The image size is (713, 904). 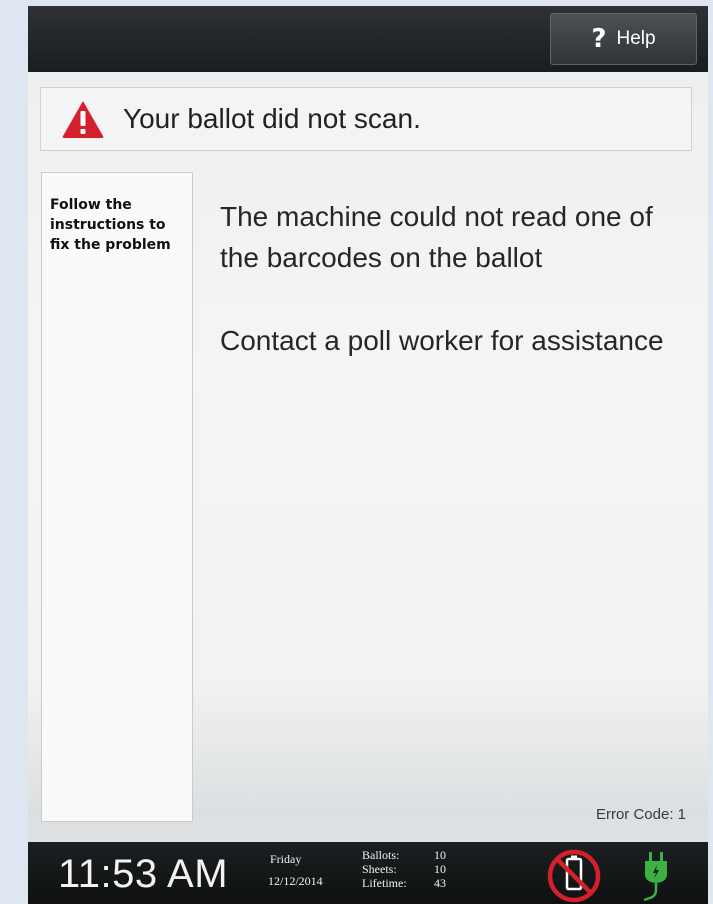 I want to click on help-label: Help, so click(x=636, y=38).